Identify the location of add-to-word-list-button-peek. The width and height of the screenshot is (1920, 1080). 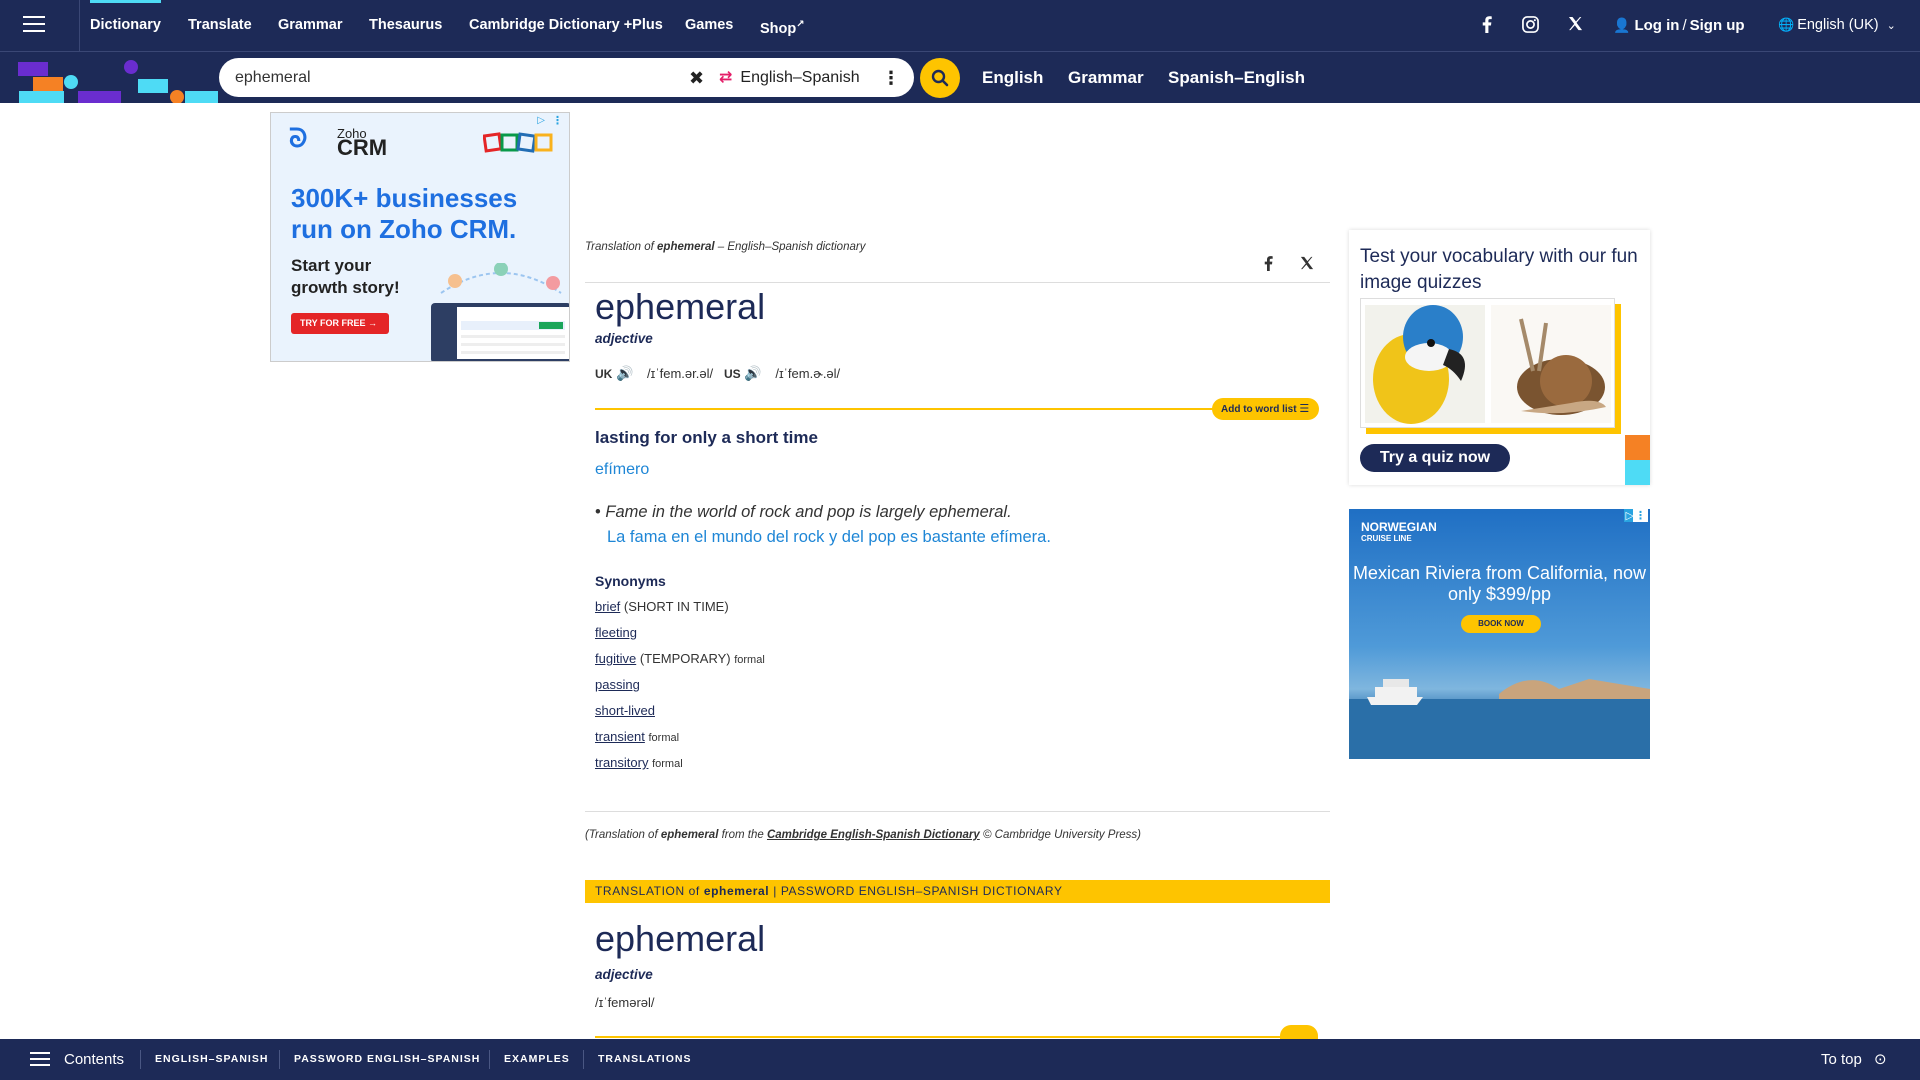
(1299, 1032).